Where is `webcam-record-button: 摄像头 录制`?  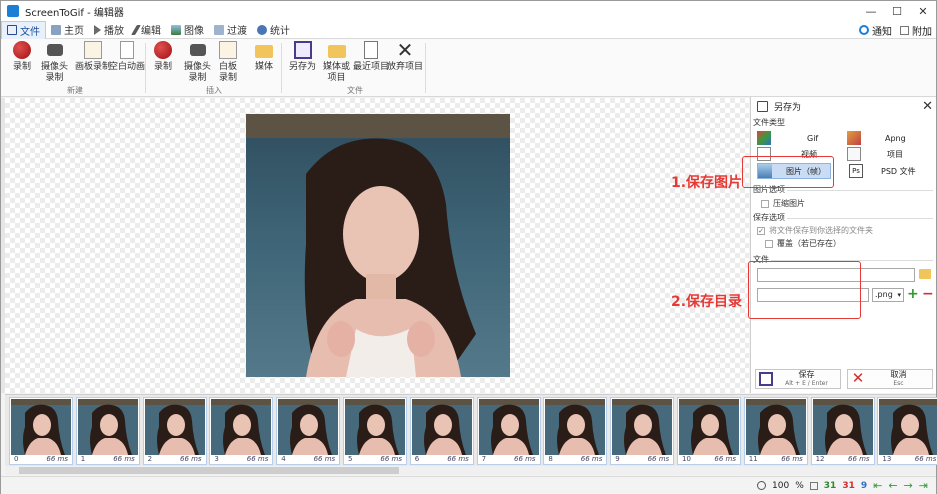
webcam-record-button: 摄像头 录制 is located at coordinates (54, 62).